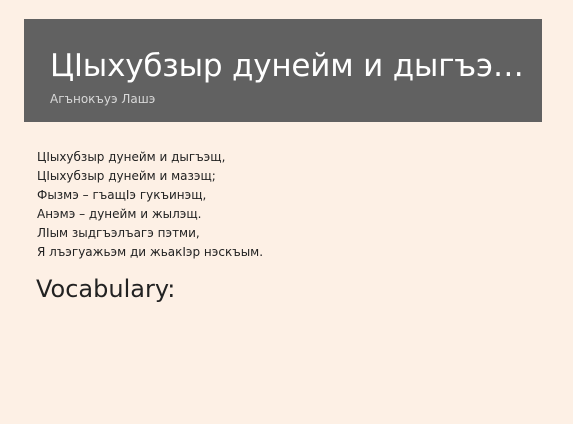 This screenshot has width=573, height=424. What do you see at coordinates (106, 289) in the screenshot?
I see `vocabulary-heading: Vocabulary:` at bounding box center [106, 289].